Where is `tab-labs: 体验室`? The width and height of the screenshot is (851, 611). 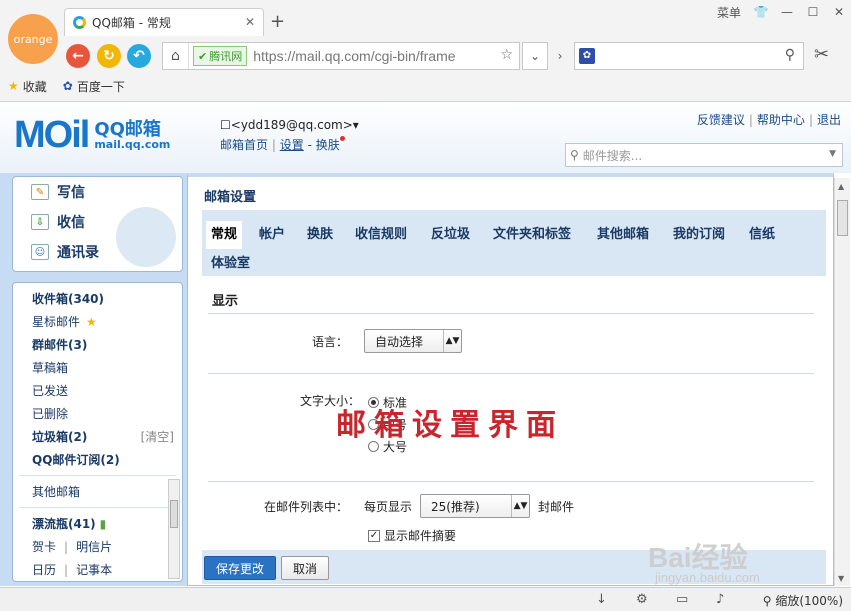 tab-labs: 体验室 is located at coordinates (230, 264).